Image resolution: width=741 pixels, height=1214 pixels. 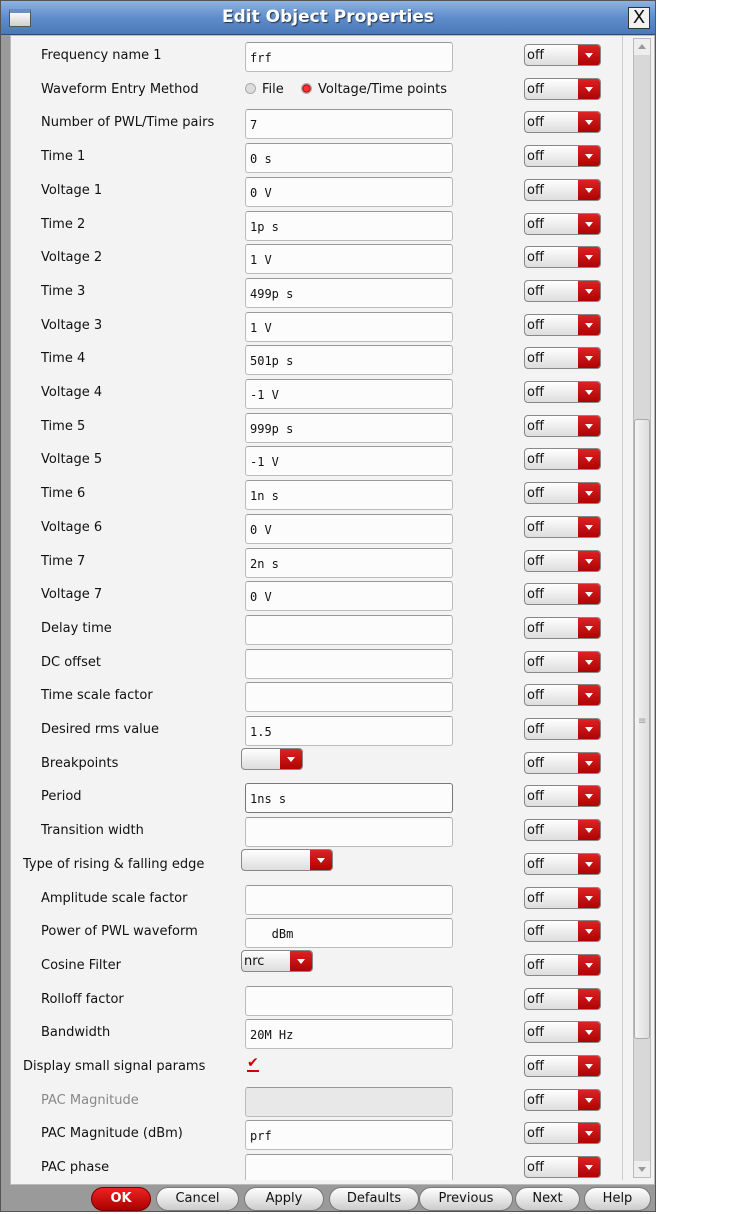 I want to click on property-row: Voltage 7 0 V off, so click(x=316, y=595).